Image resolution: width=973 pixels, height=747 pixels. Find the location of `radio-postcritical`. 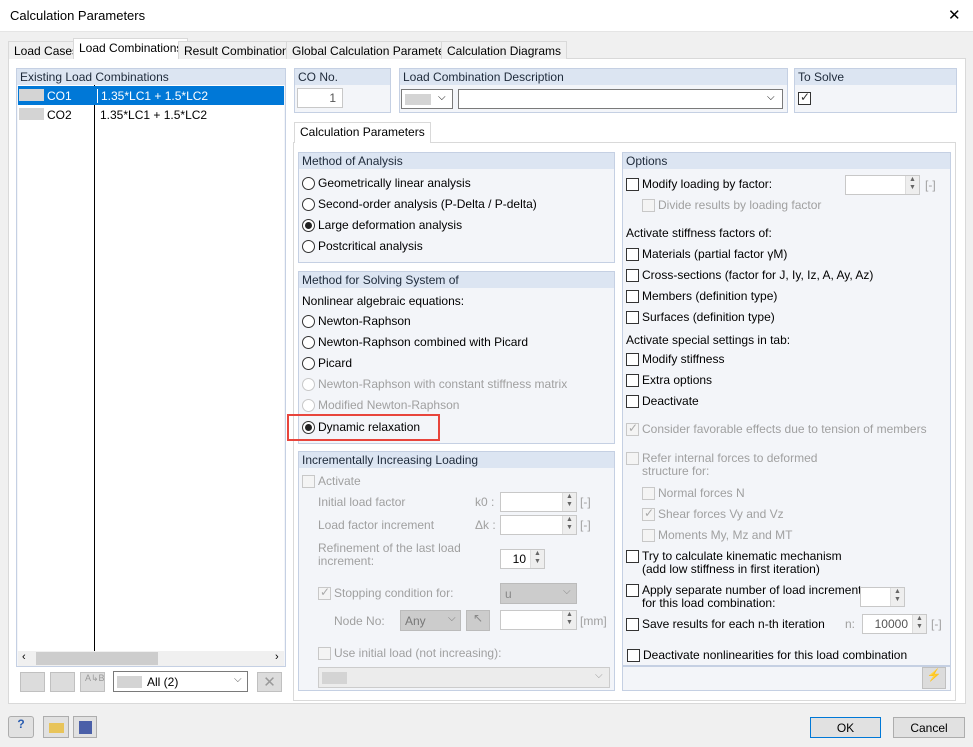

radio-postcritical is located at coordinates (308, 246).